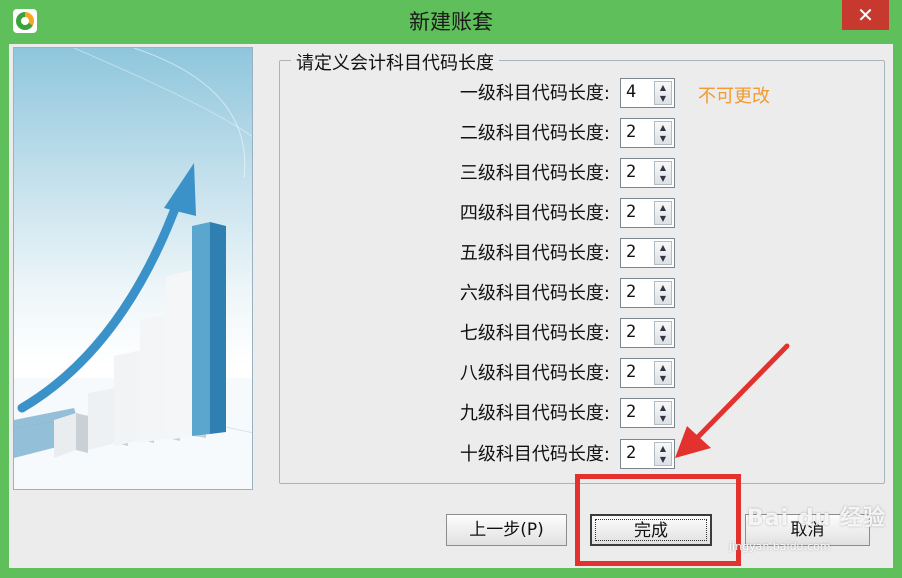  Describe the element at coordinates (534, 293) in the screenshot. I see `level-6-label: 六级科目代码长度:` at that location.